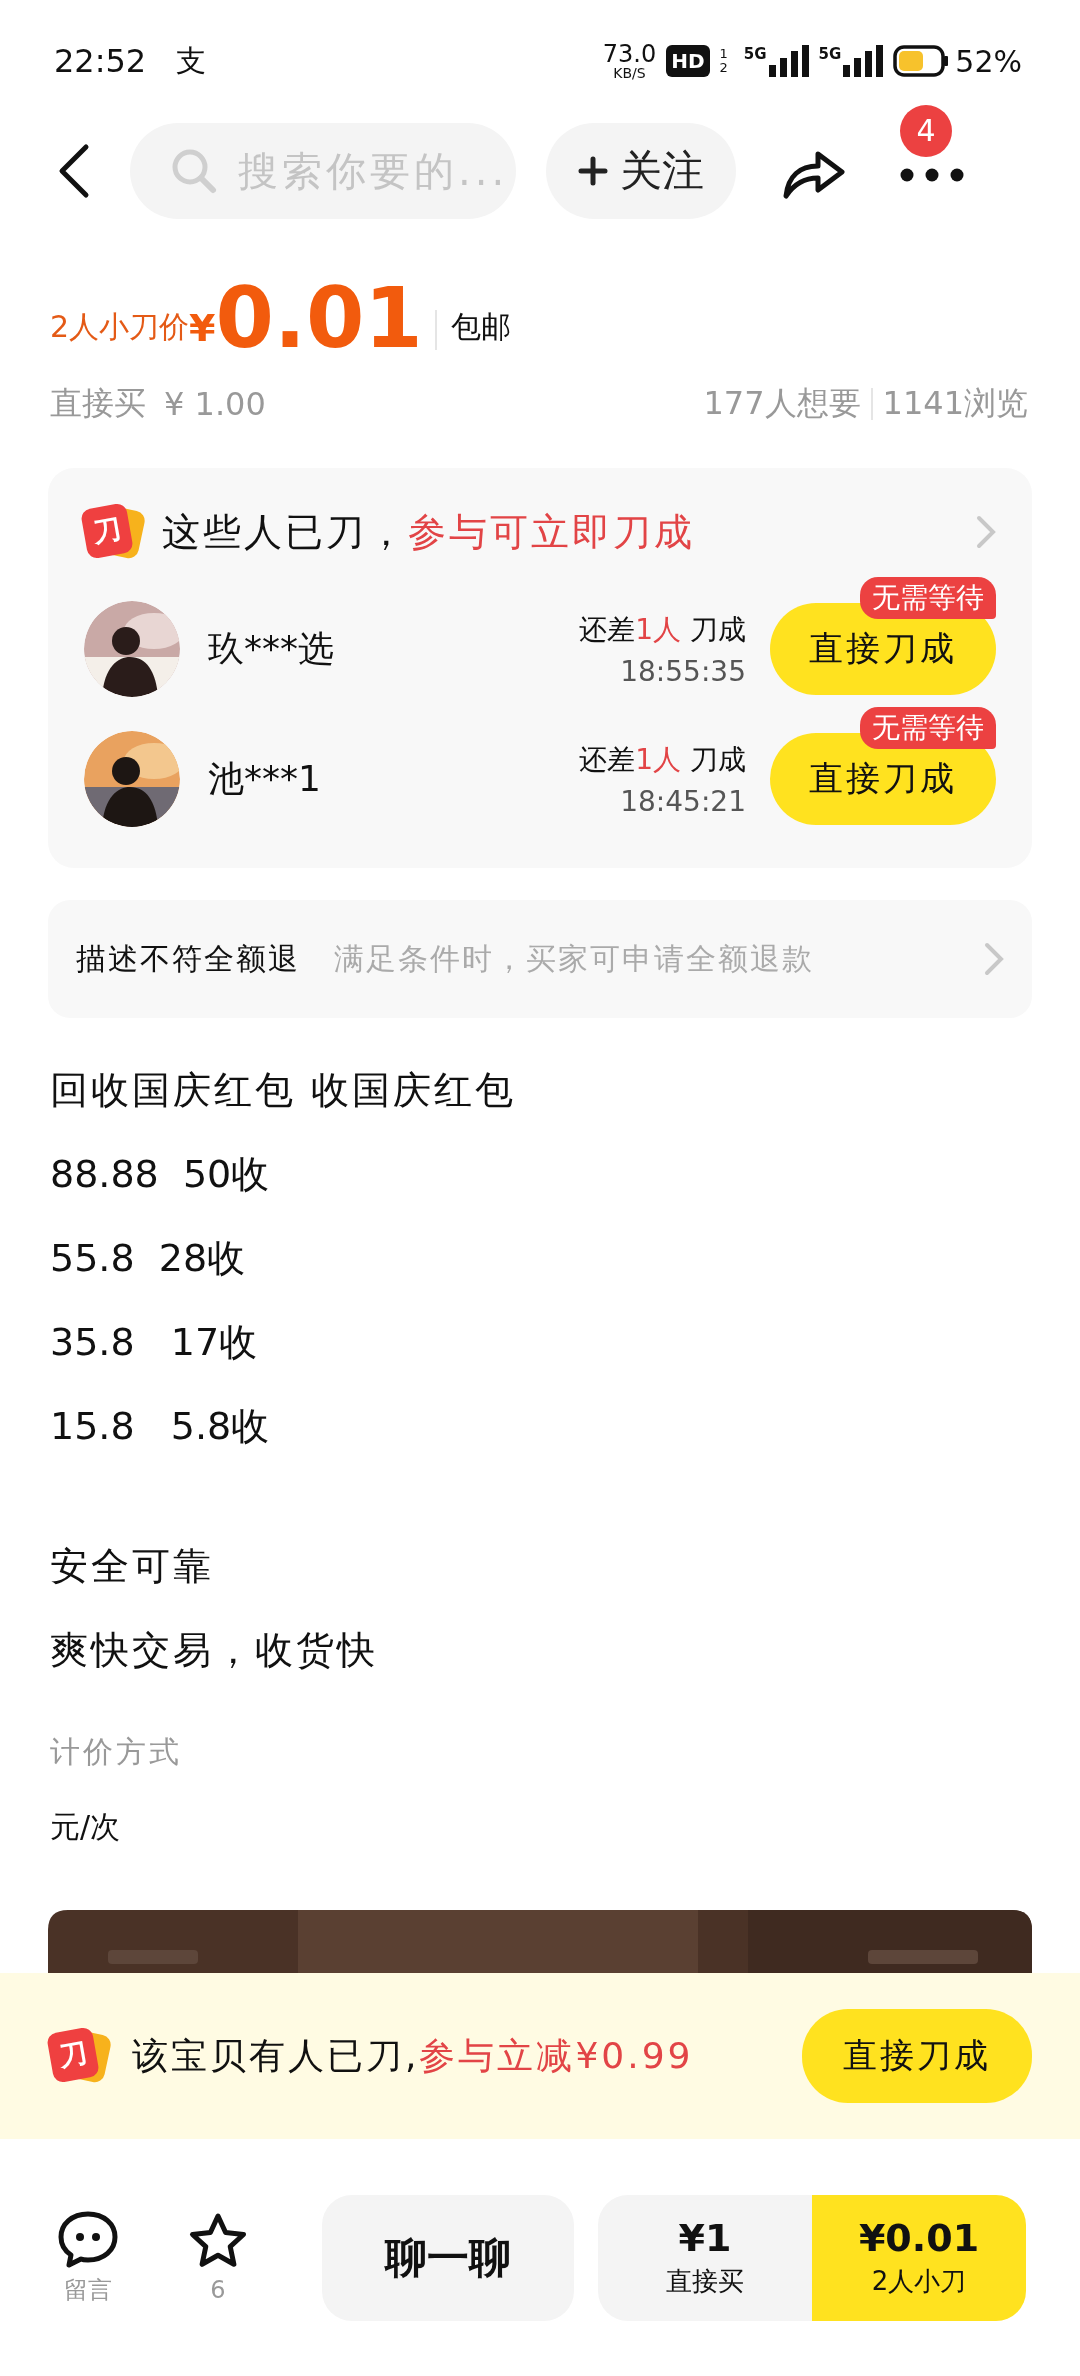  Describe the element at coordinates (593, 171) in the screenshot. I see `plus-icon` at that location.